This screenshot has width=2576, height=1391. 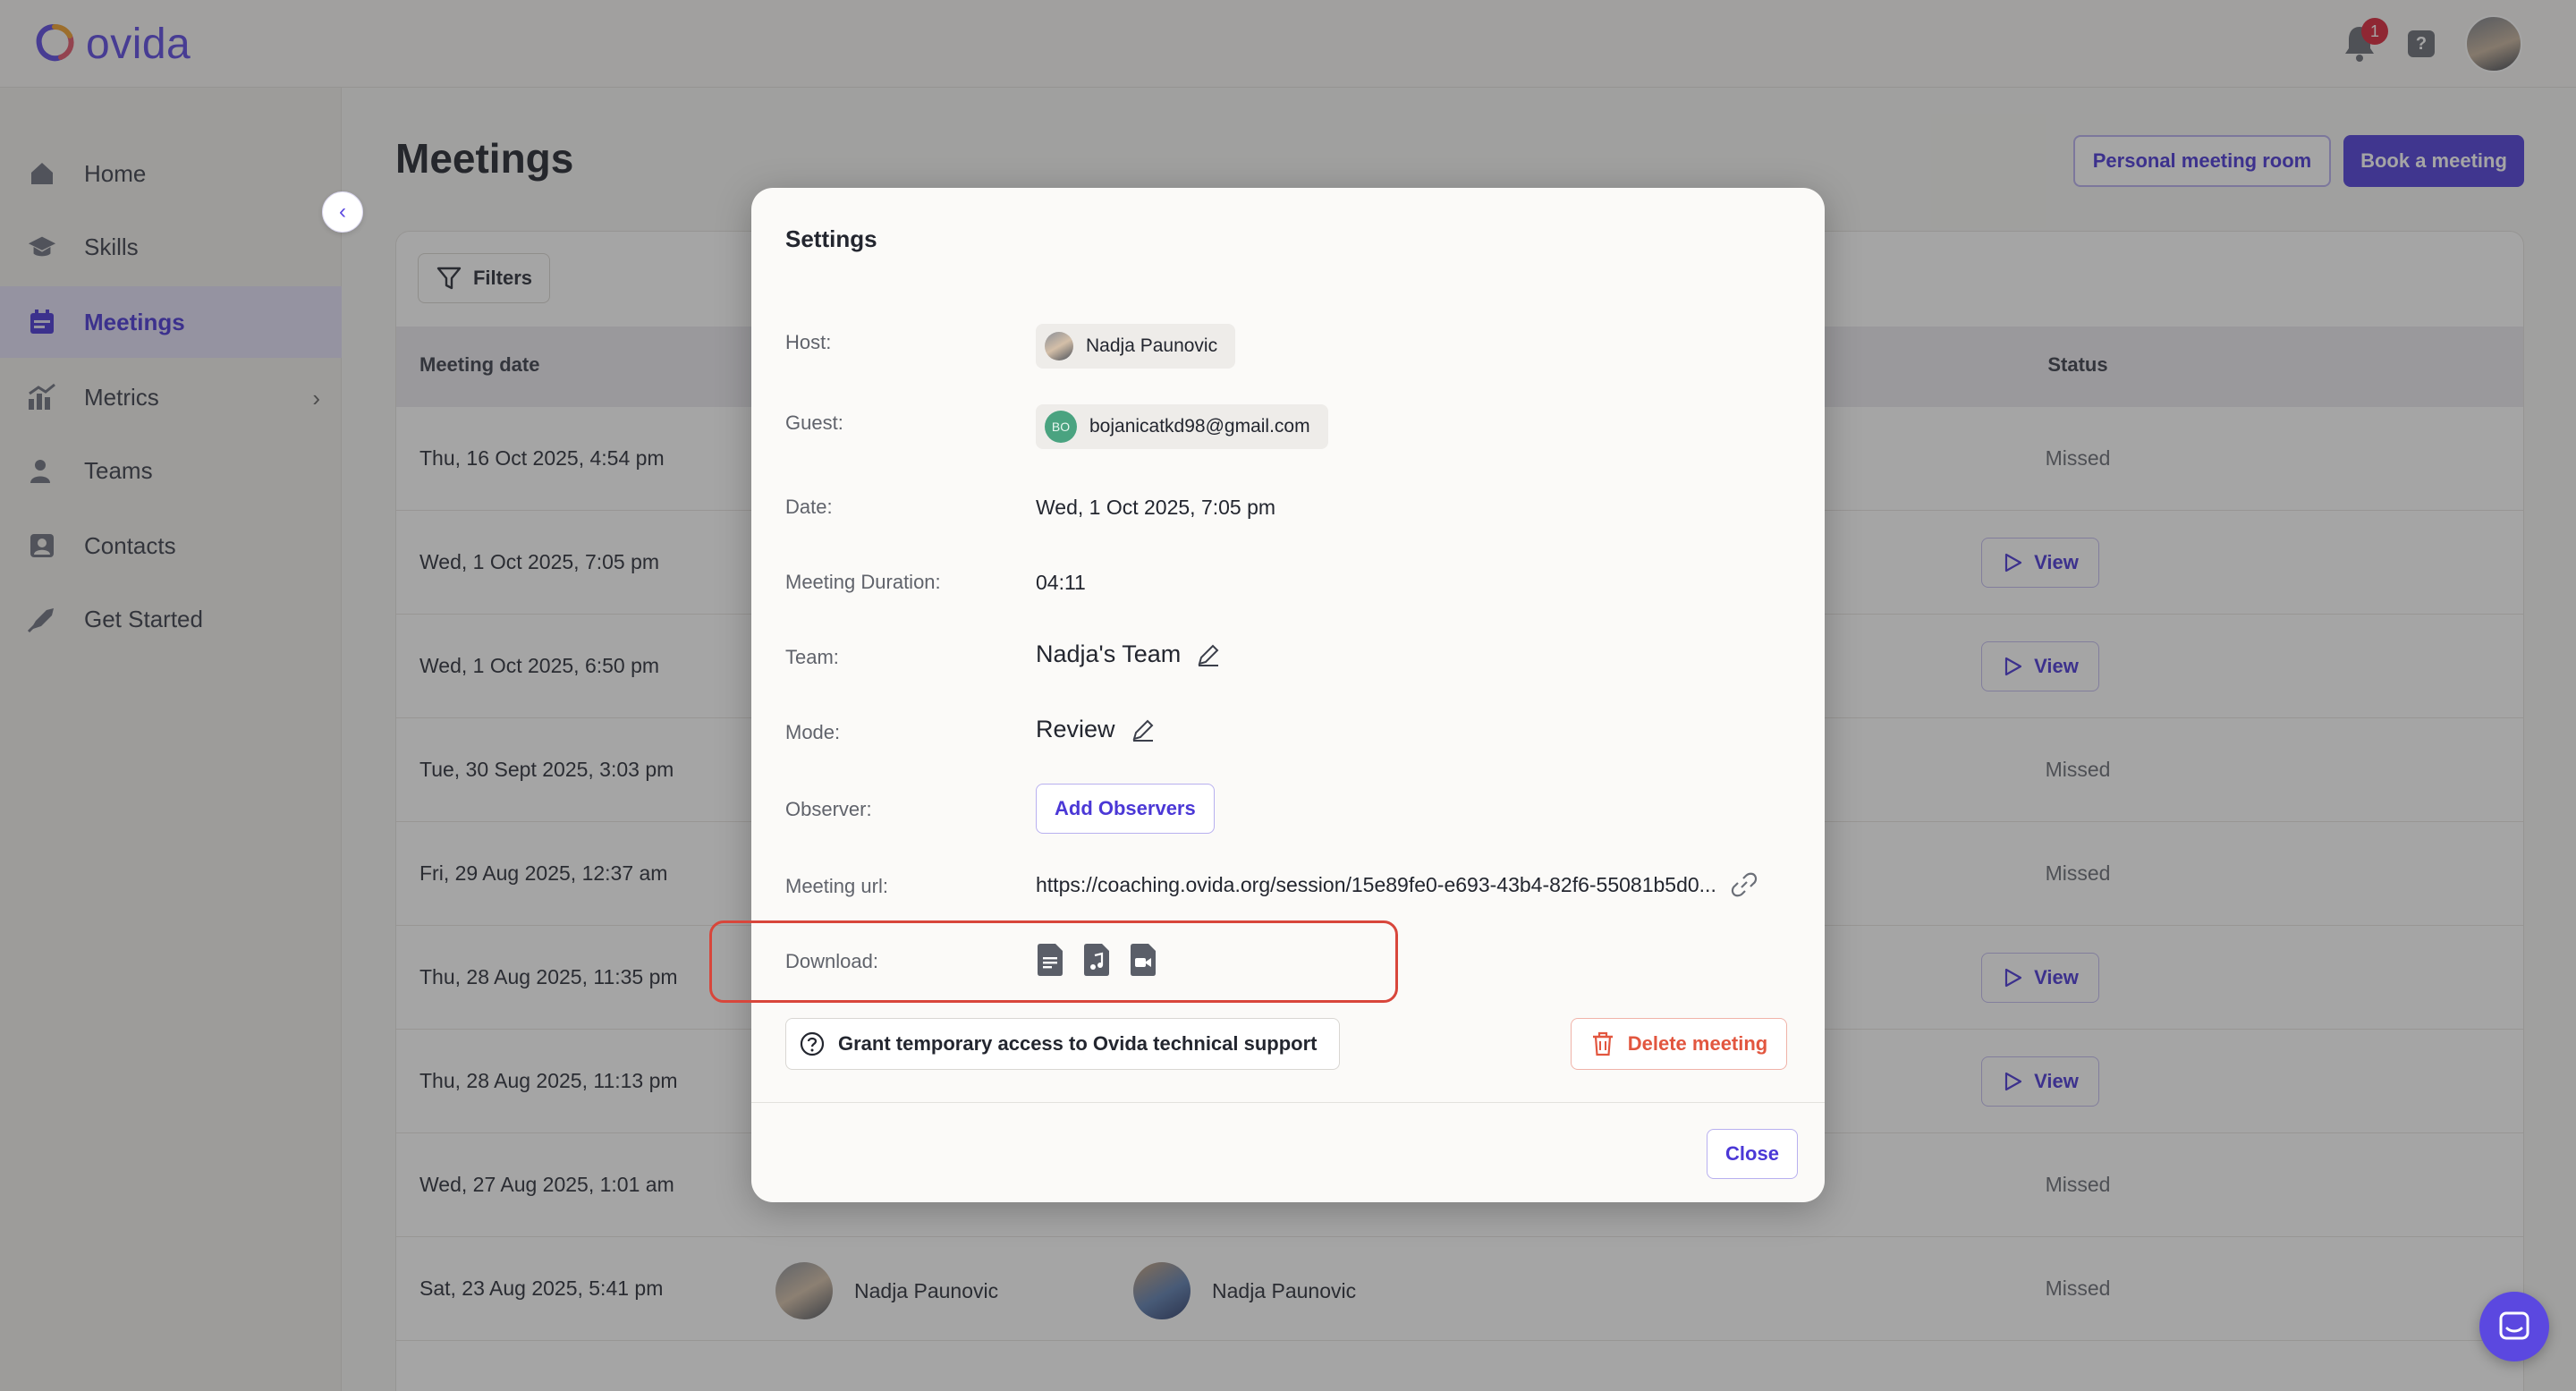 I want to click on chat-launcher-button, so click(x=2514, y=1326).